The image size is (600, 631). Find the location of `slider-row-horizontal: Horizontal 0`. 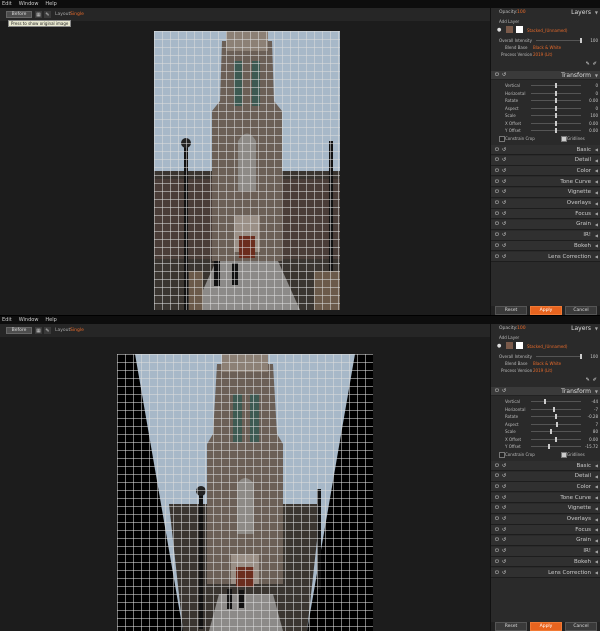

slider-row-horizontal: Horizontal 0 is located at coordinates (545, 93).